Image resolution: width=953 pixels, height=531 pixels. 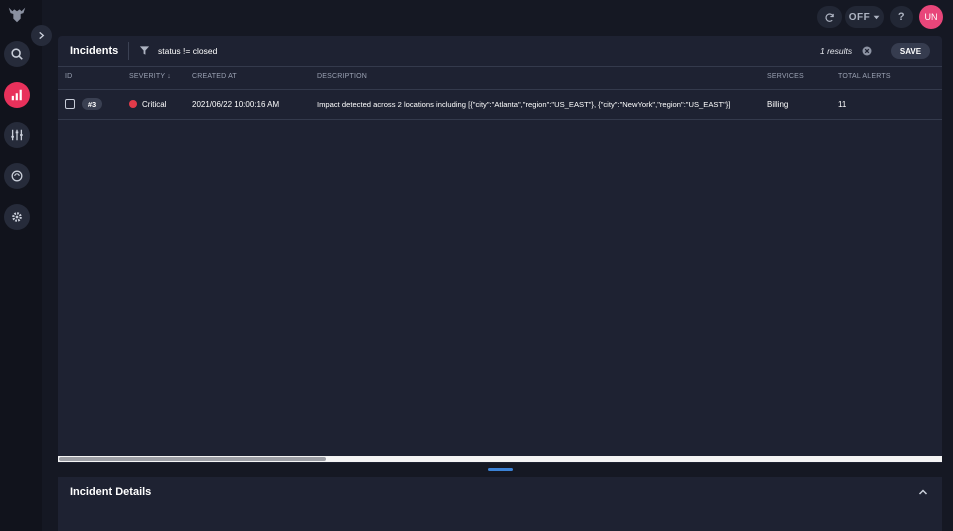 I want to click on incident-id-badge: #3, so click(x=92, y=104).